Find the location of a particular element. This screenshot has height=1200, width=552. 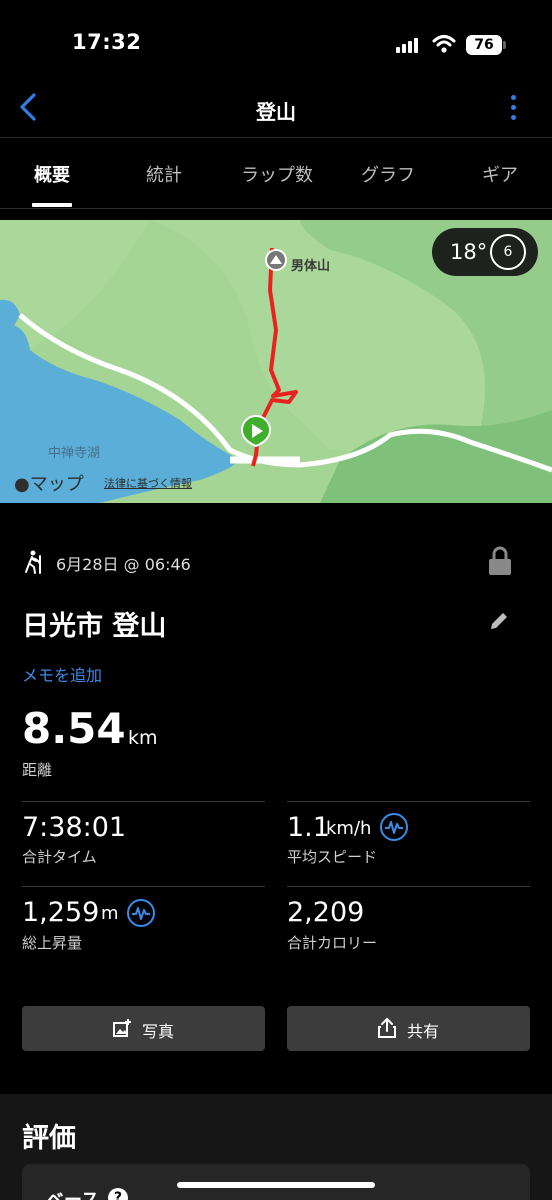

edit-pencil-icon is located at coordinates (499, 621).